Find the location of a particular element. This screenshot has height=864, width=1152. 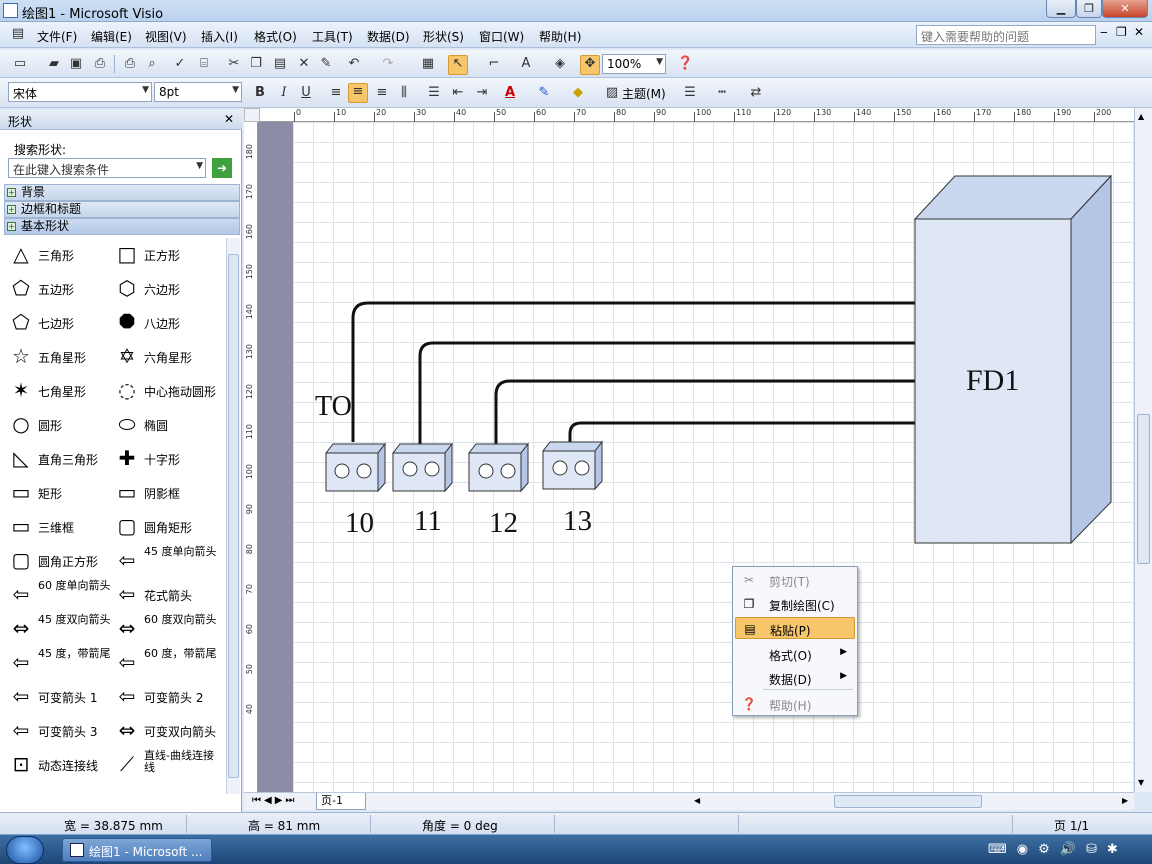

to-label: TO is located at coordinates (333, 406).